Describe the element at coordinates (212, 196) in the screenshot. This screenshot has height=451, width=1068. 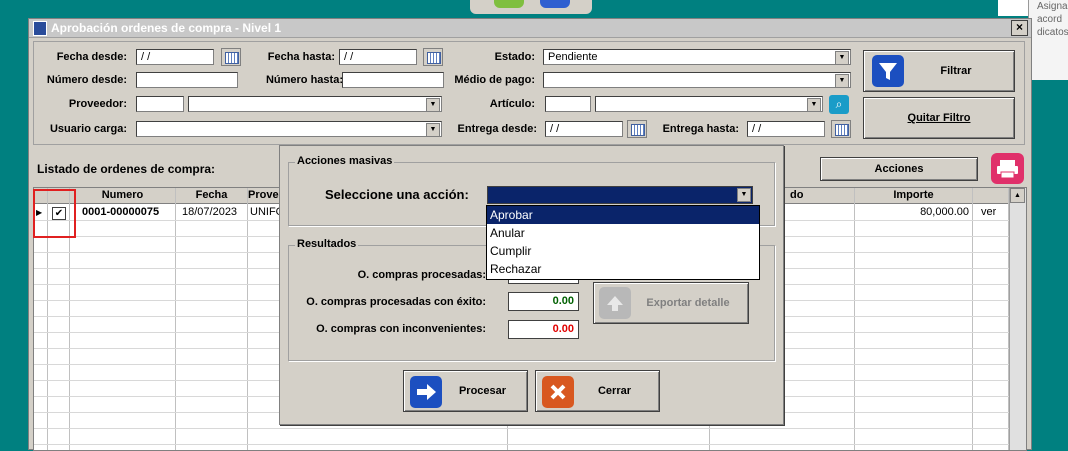
I see `col-fecha: Fecha` at that location.